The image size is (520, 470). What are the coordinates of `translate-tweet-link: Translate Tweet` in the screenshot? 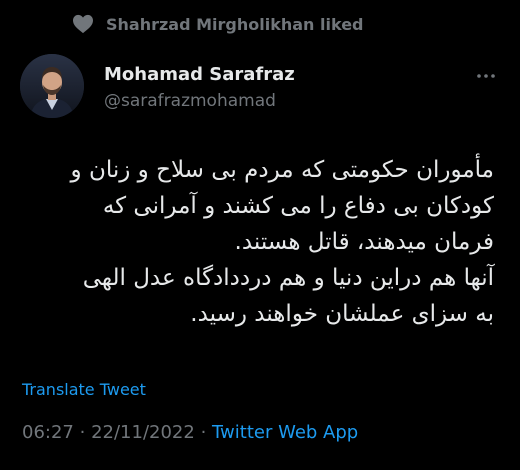 It's located at (84, 389).